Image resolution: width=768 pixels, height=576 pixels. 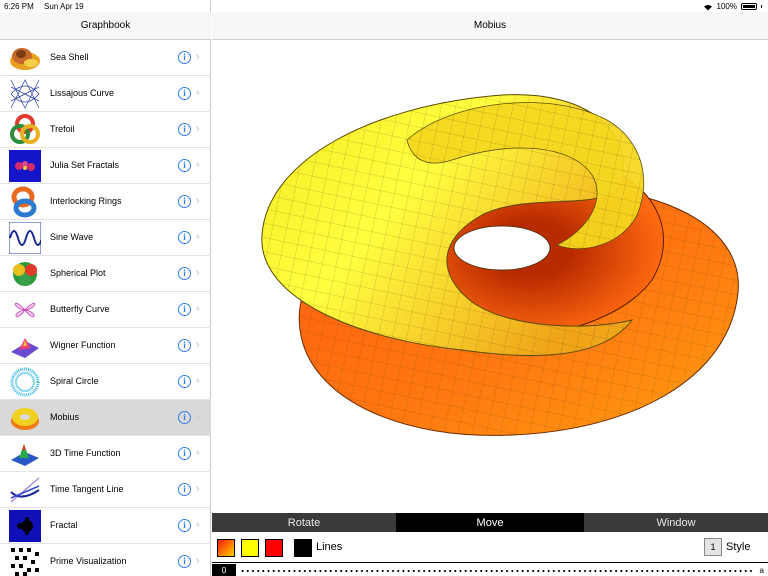 I want to click on spherical-plot-icon, so click(x=25, y=274).